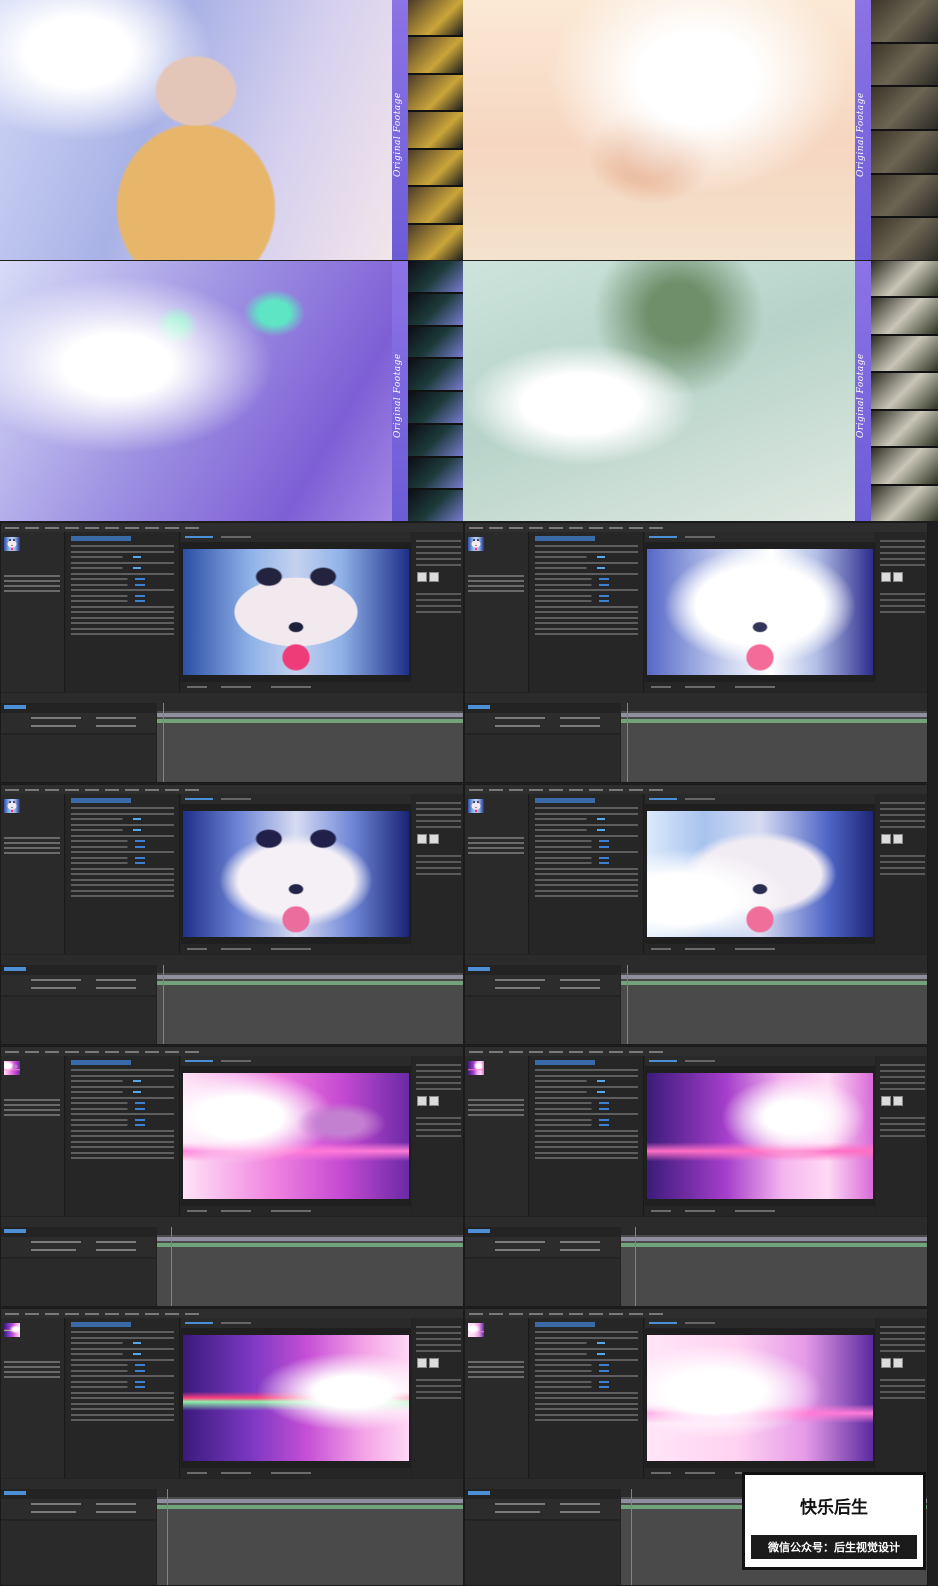 The width and height of the screenshot is (938, 1586). I want to click on watermark-badge: 快乐后生 微信公众号：后生视觉设计, so click(834, 1521).